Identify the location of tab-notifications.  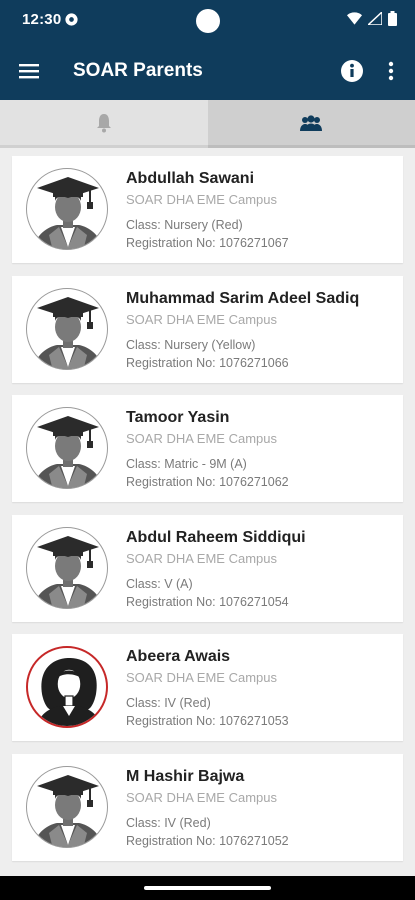
(104, 124).